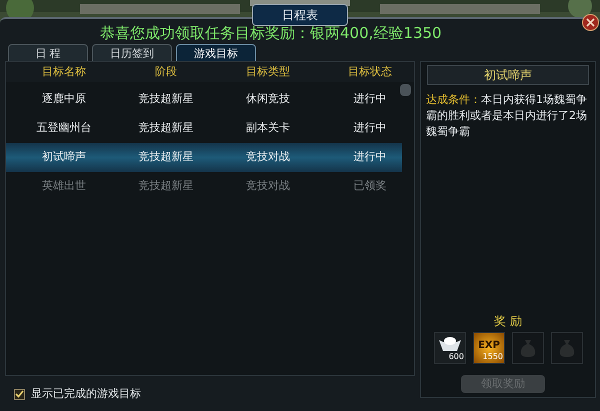 This screenshot has height=411, width=600. I want to click on table-cell-text: 副本关卡, so click(268, 128).